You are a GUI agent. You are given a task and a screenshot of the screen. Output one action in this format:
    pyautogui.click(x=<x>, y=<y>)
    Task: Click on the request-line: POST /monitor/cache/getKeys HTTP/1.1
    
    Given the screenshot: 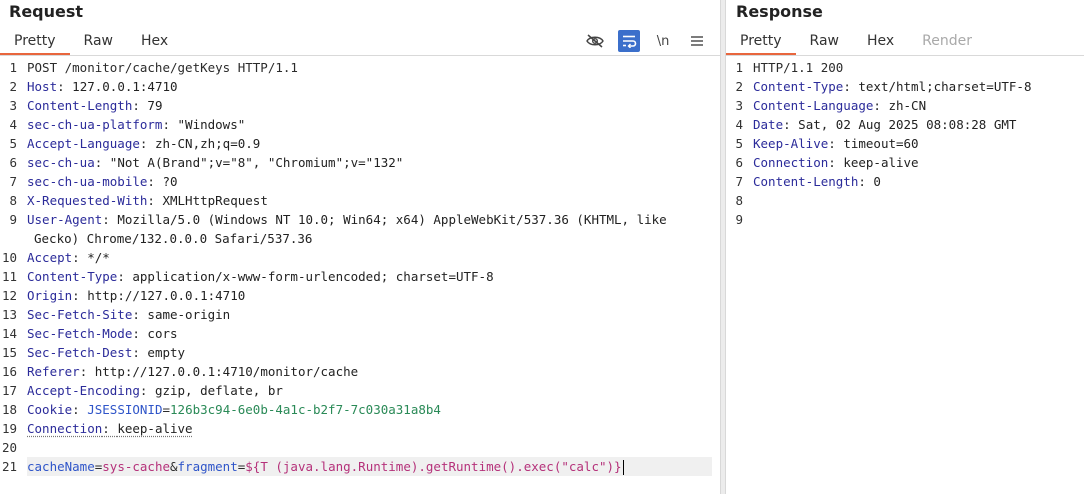 What is the action you would take?
    pyautogui.click(x=162, y=67)
    